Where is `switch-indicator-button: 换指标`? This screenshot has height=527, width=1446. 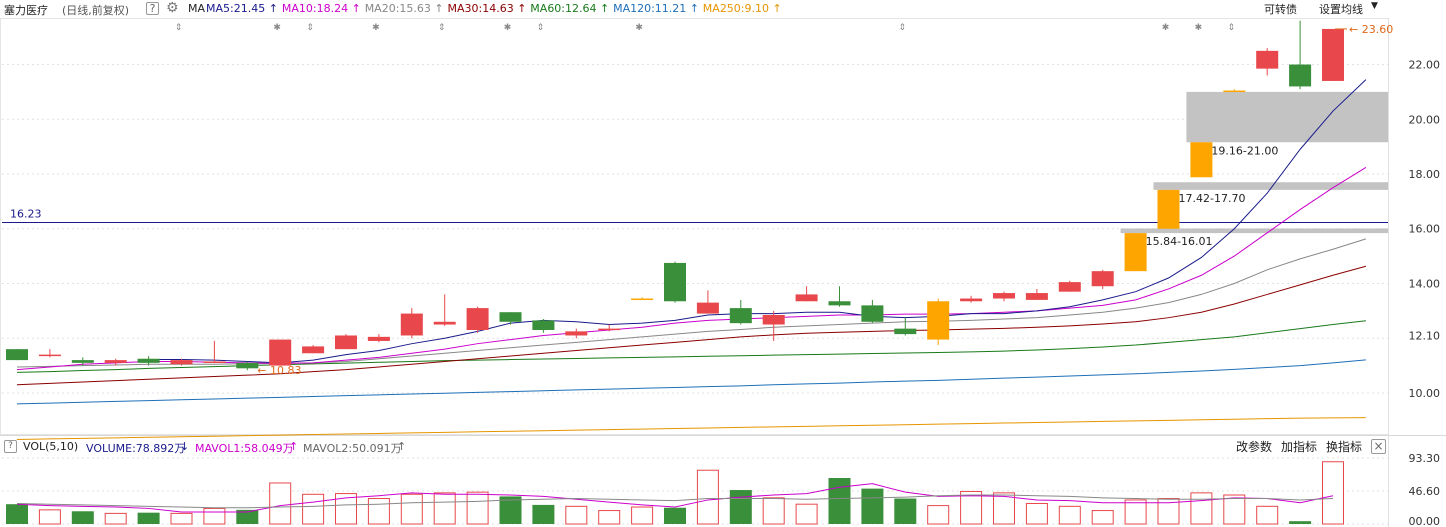 switch-indicator-button: 换指标 is located at coordinates (1344, 446).